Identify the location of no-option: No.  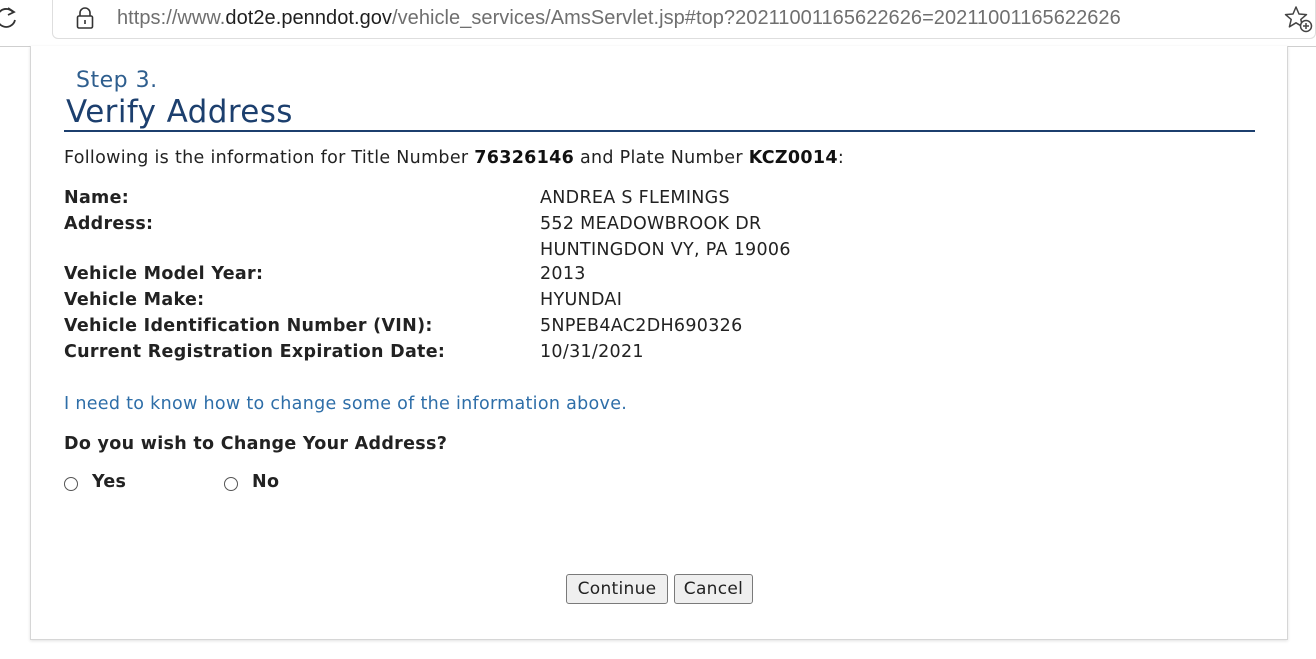
(251, 482).